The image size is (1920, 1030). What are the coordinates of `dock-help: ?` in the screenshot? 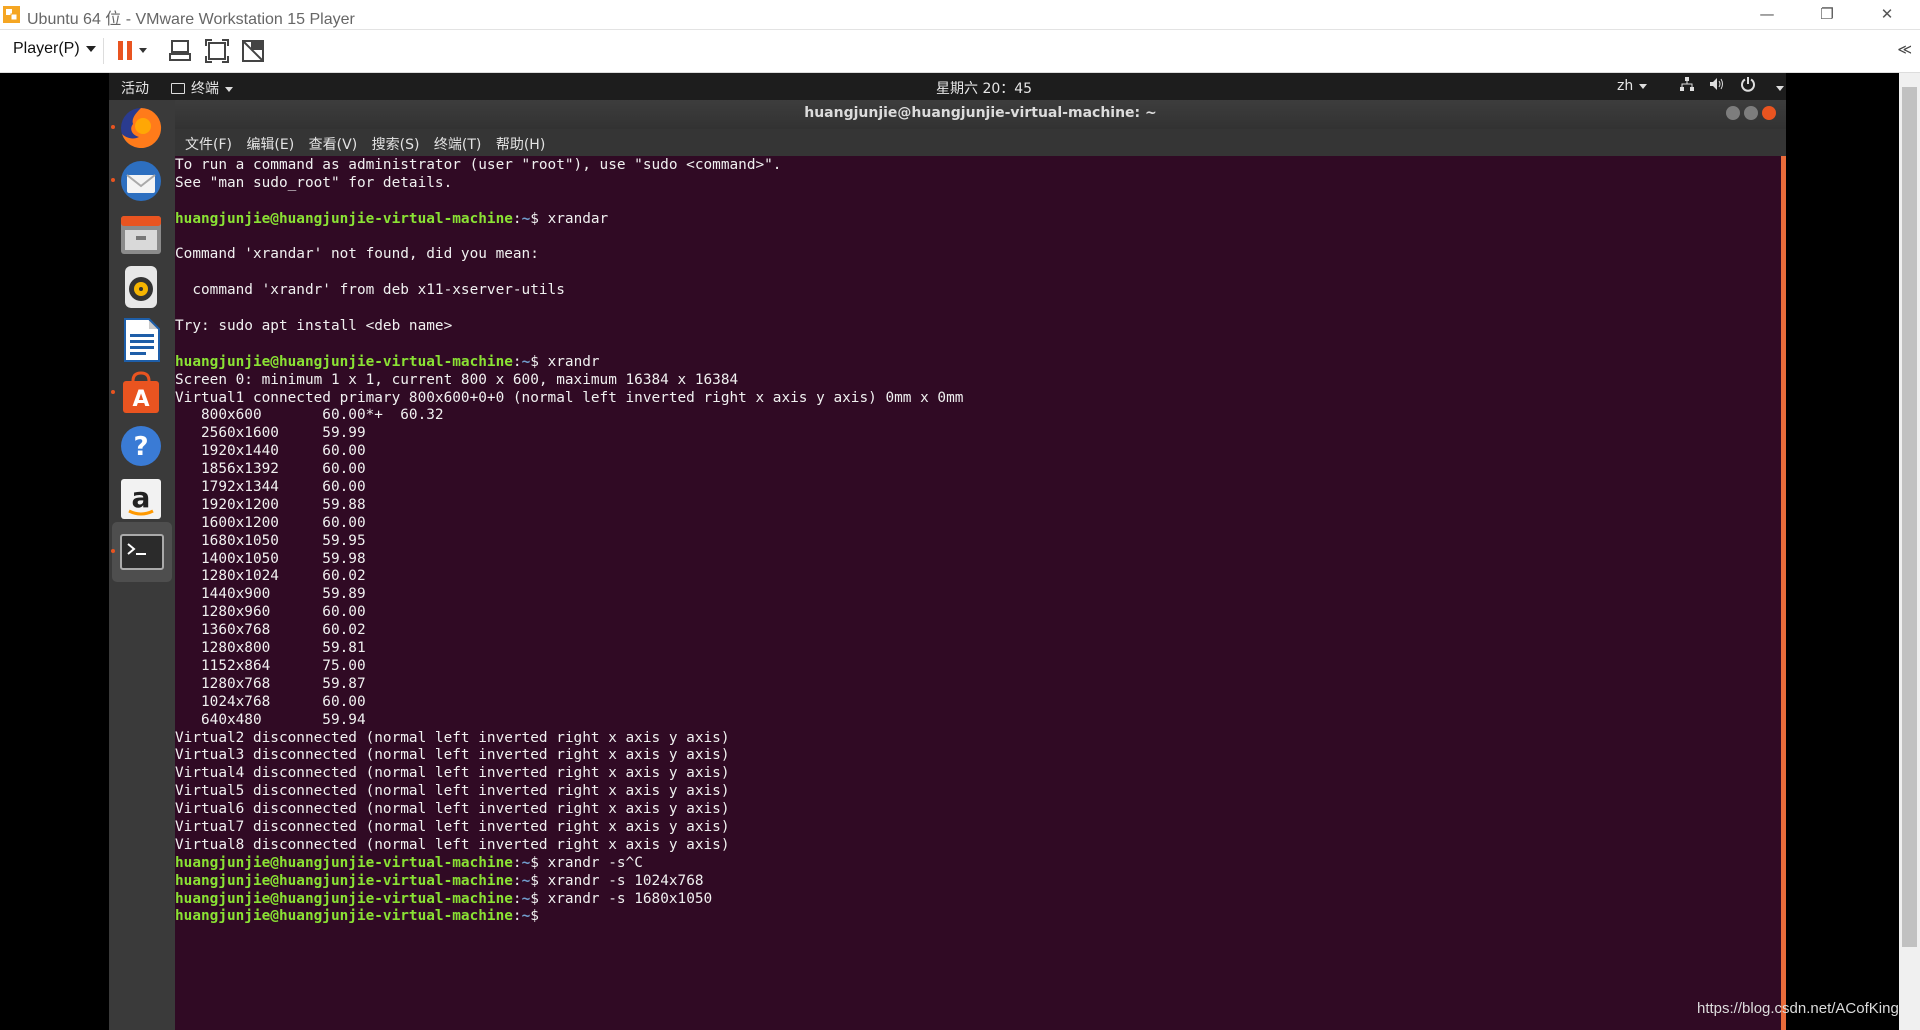 It's located at (141, 446).